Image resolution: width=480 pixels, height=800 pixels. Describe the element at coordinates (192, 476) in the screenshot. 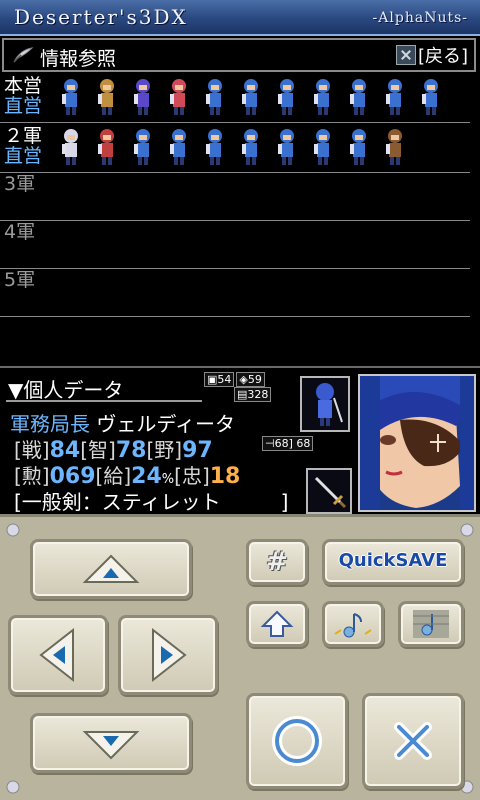

I see `stat-label: [忠]` at that location.